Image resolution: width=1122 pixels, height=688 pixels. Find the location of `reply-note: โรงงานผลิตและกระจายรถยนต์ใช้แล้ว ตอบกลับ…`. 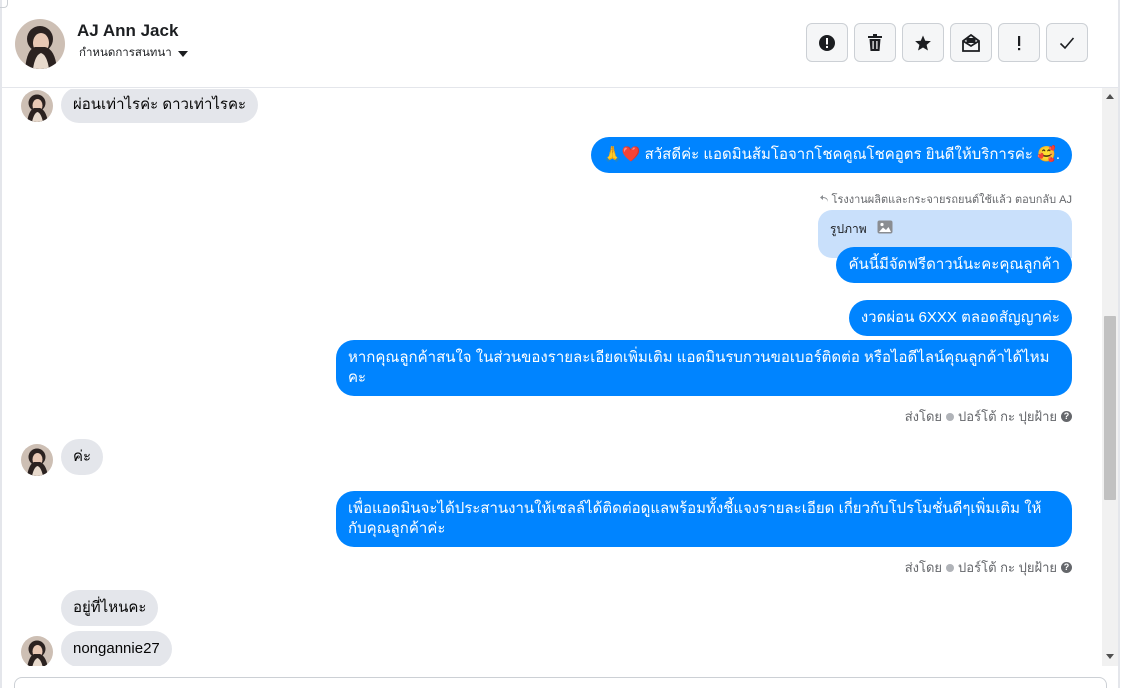

reply-note: โรงงานผลิตและกระจายรถยนต์ใช้แล้ว ตอบกลับ… is located at coordinates (945, 199).